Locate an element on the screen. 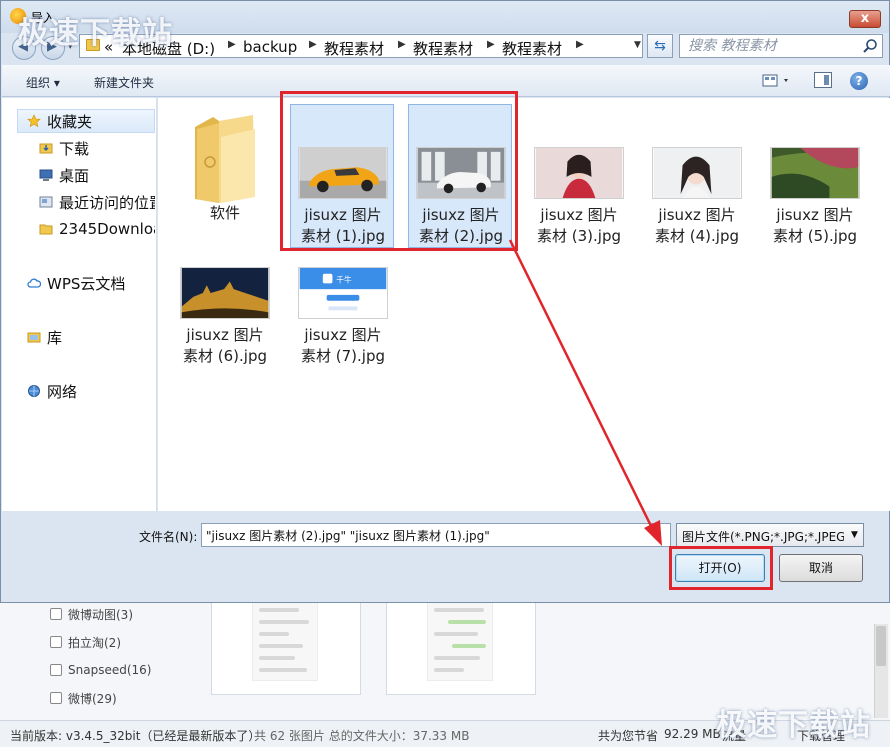  nav-desktop: 桌面 is located at coordinates (97, 175).